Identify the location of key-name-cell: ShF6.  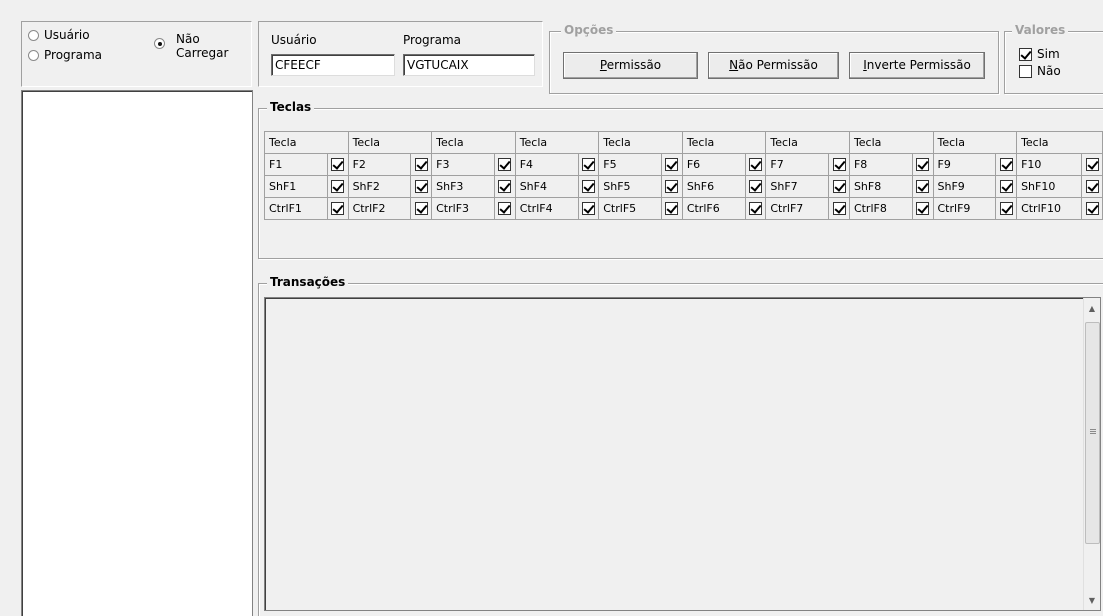
(713, 186).